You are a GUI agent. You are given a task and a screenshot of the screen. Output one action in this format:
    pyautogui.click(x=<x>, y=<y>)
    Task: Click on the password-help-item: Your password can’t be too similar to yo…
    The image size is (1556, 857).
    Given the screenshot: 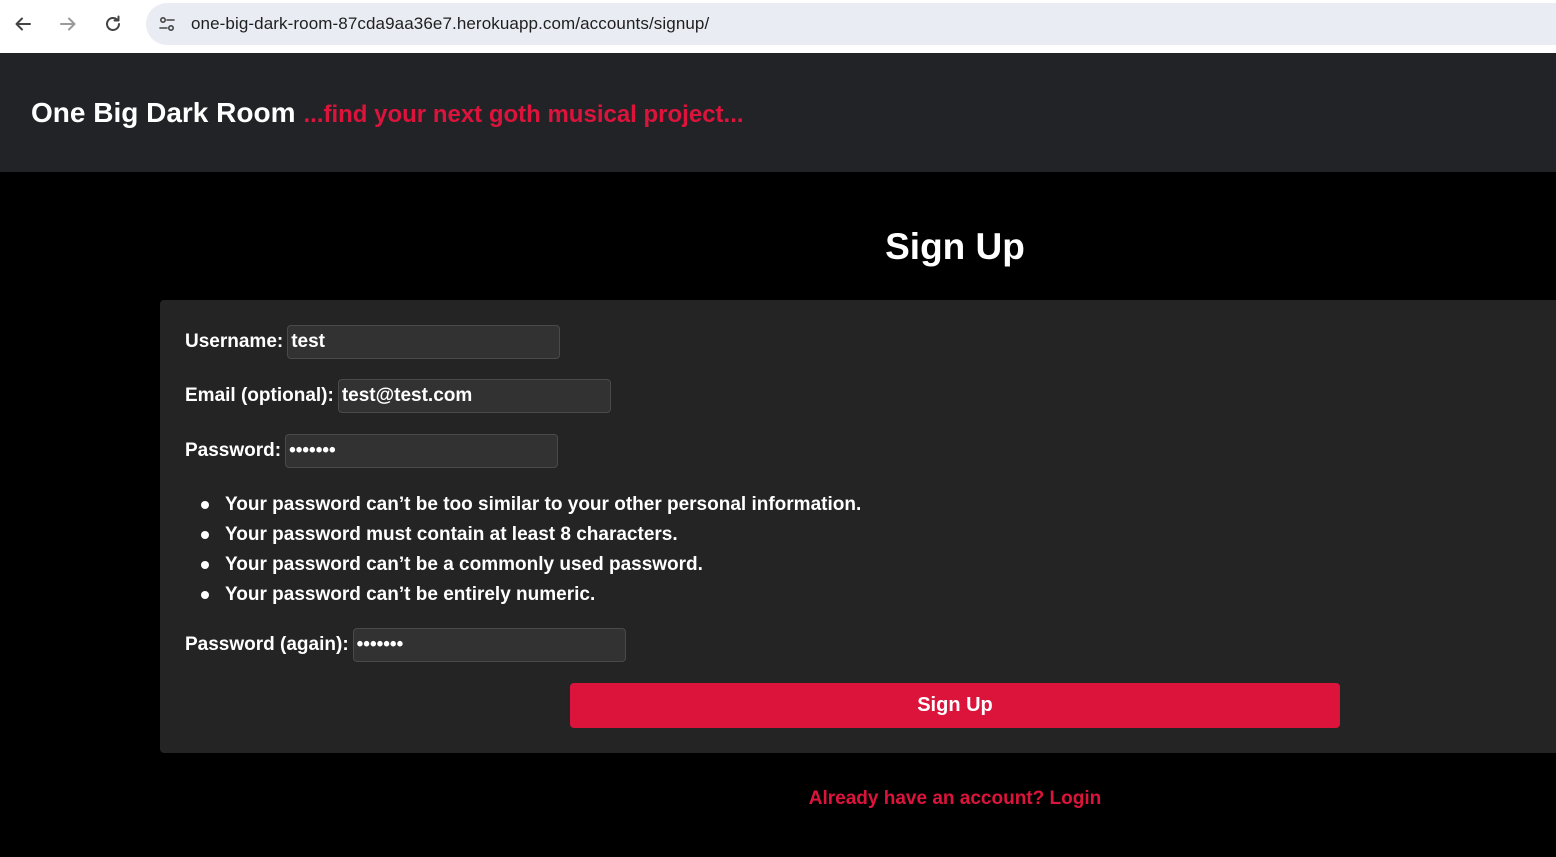 What is the action you would take?
    pyautogui.click(x=530, y=505)
    